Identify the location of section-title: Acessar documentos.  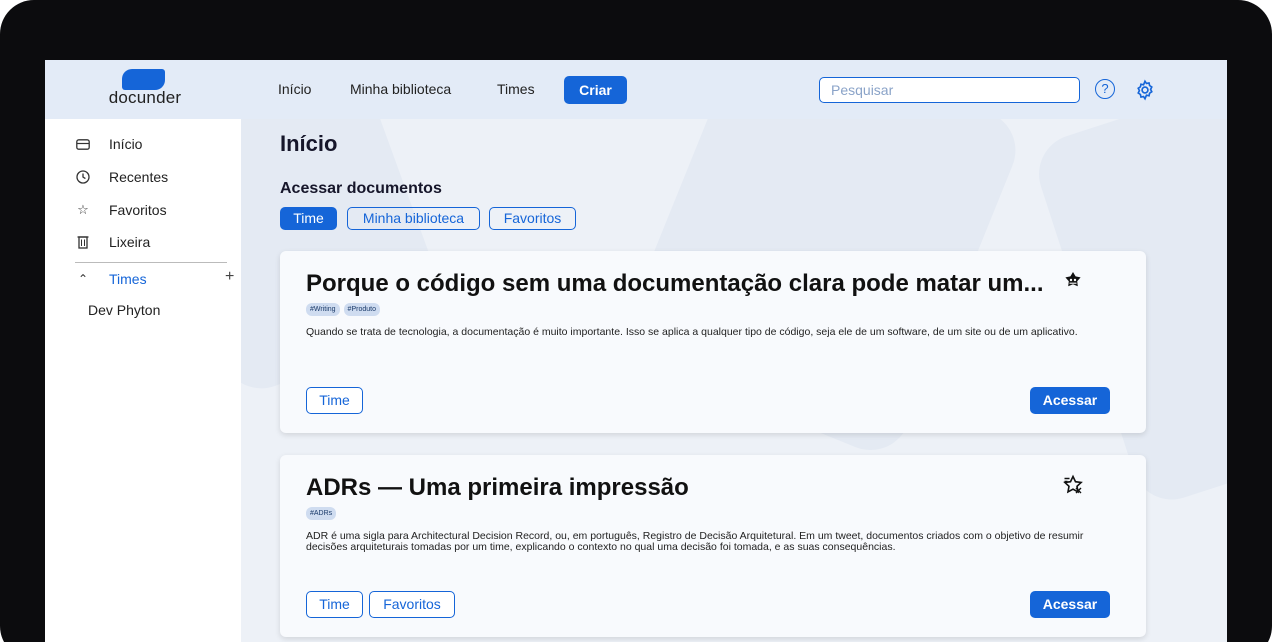
(361, 188).